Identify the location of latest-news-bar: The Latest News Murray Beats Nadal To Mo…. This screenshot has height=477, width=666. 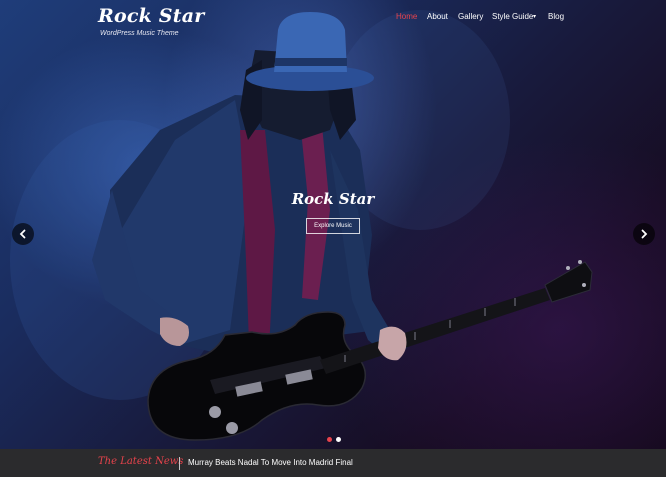
(333, 463).